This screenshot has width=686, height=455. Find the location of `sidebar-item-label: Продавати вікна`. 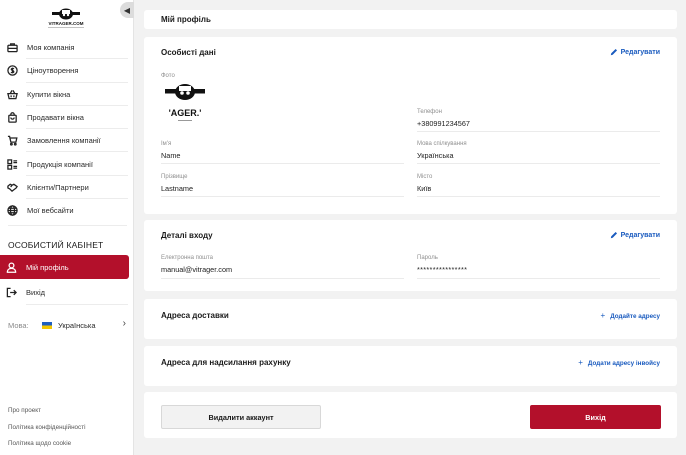

sidebar-item-label: Продавати вікна is located at coordinates (55, 118).